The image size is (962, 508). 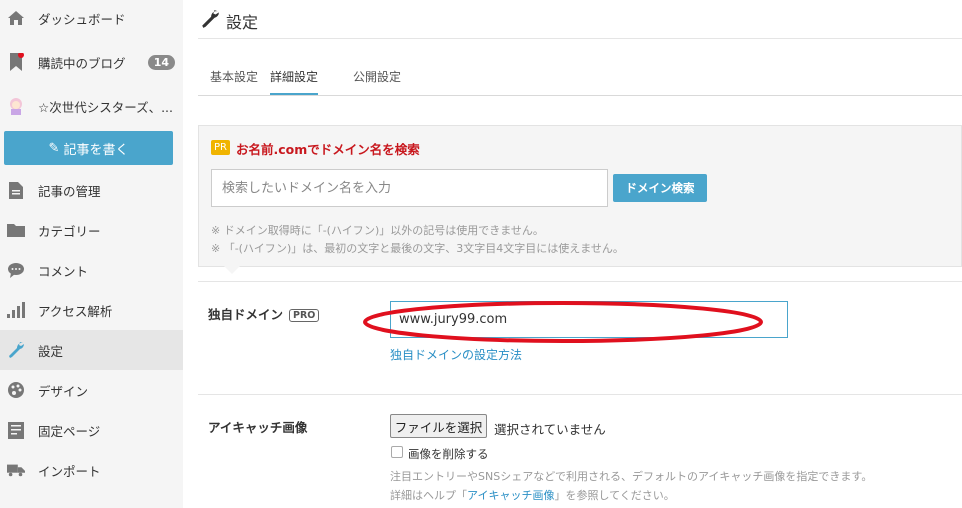 I want to click on page-icon, so click(x=16, y=430).